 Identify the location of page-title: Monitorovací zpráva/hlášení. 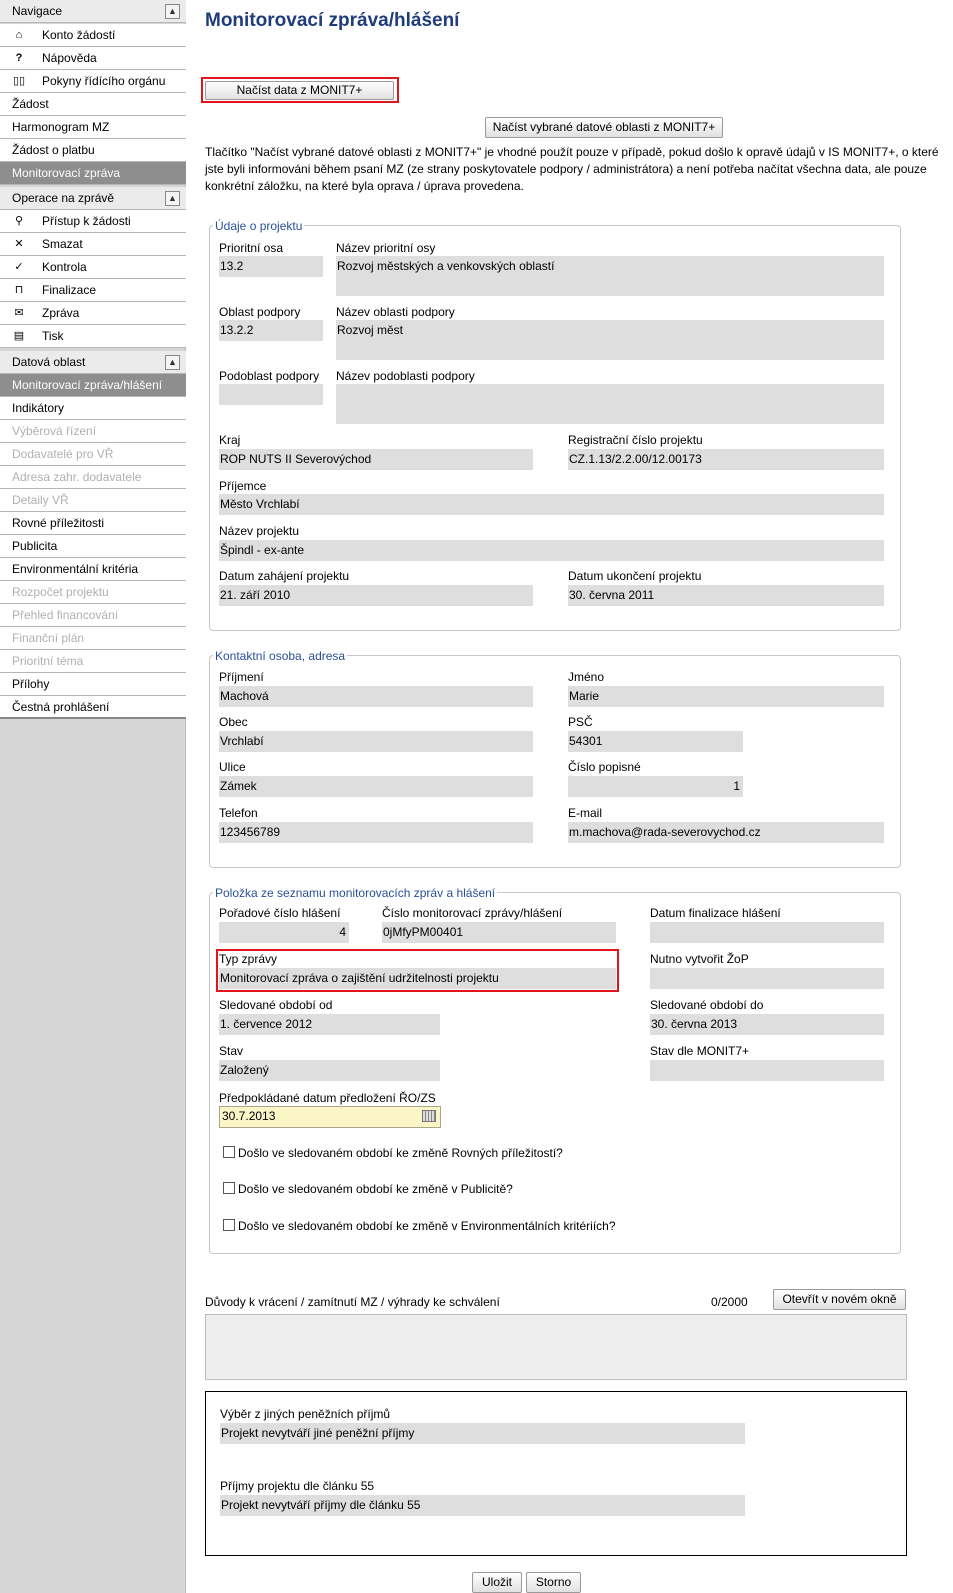
(332, 20).